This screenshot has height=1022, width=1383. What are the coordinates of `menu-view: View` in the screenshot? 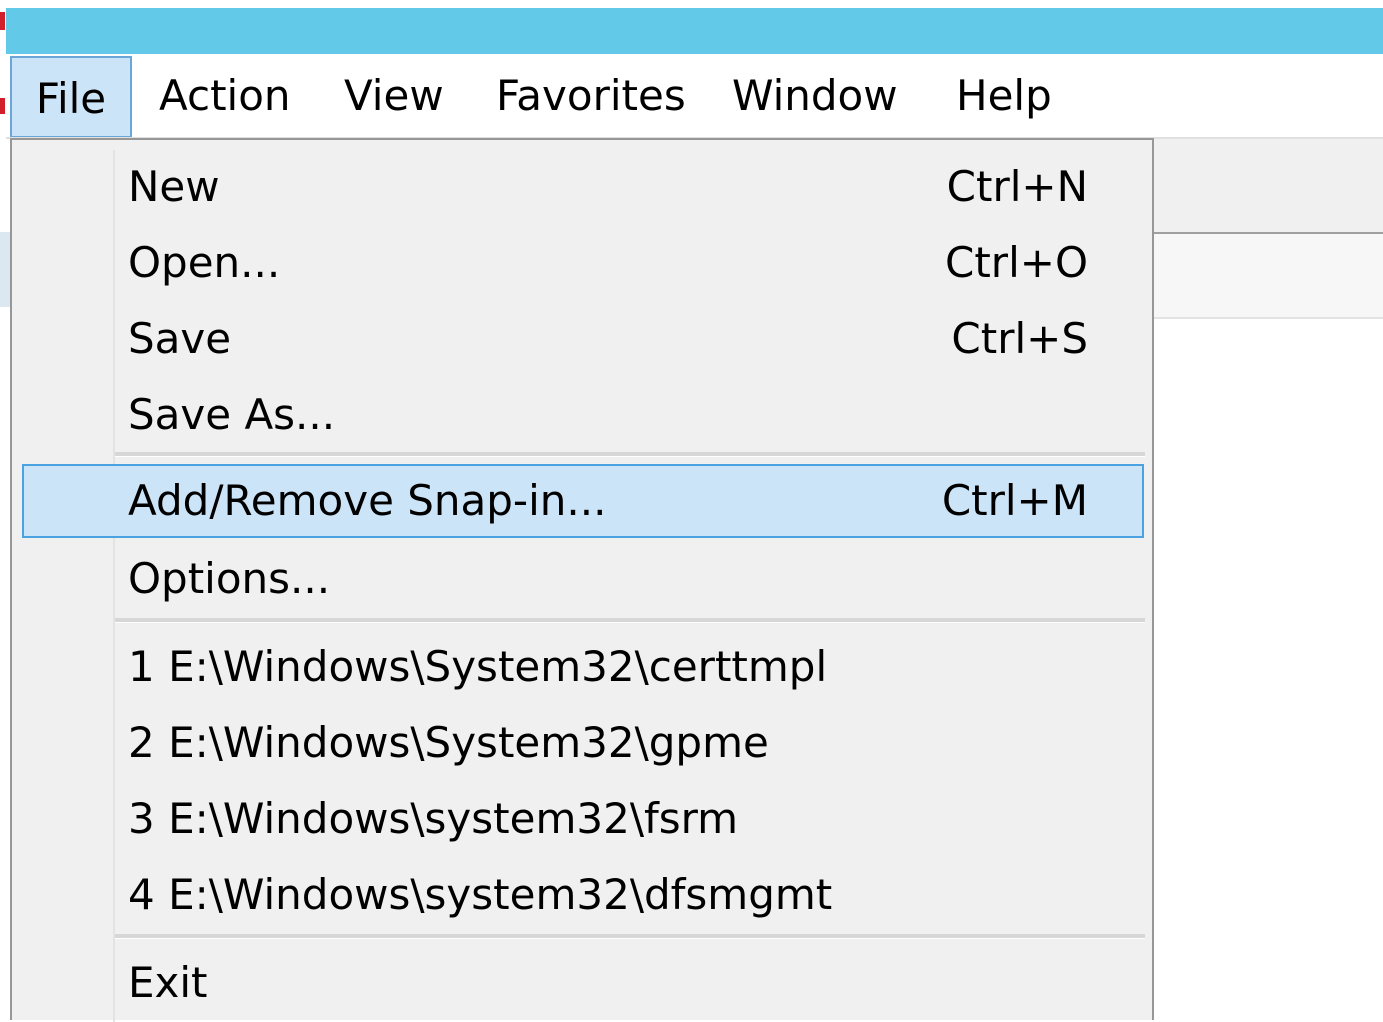 It's located at (394, 96).